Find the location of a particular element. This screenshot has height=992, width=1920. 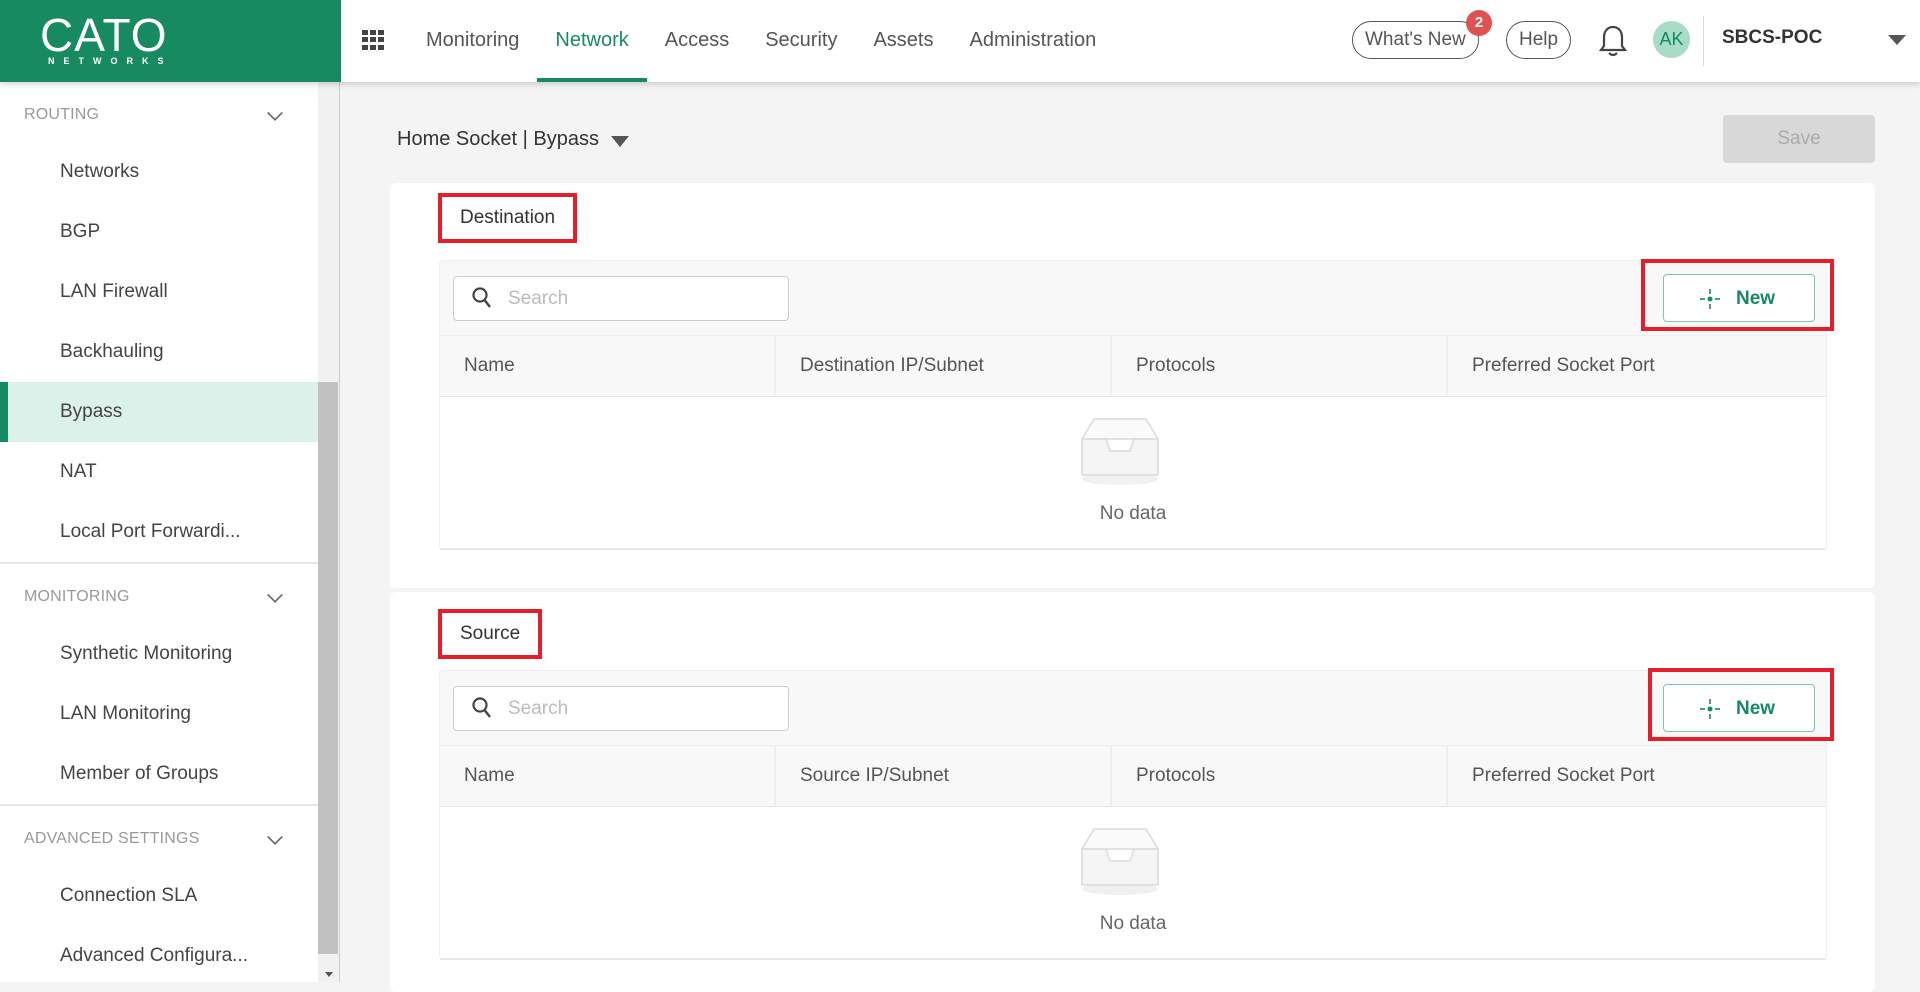

scroll-down-arrow-icon is located at coordinates (329, 974).